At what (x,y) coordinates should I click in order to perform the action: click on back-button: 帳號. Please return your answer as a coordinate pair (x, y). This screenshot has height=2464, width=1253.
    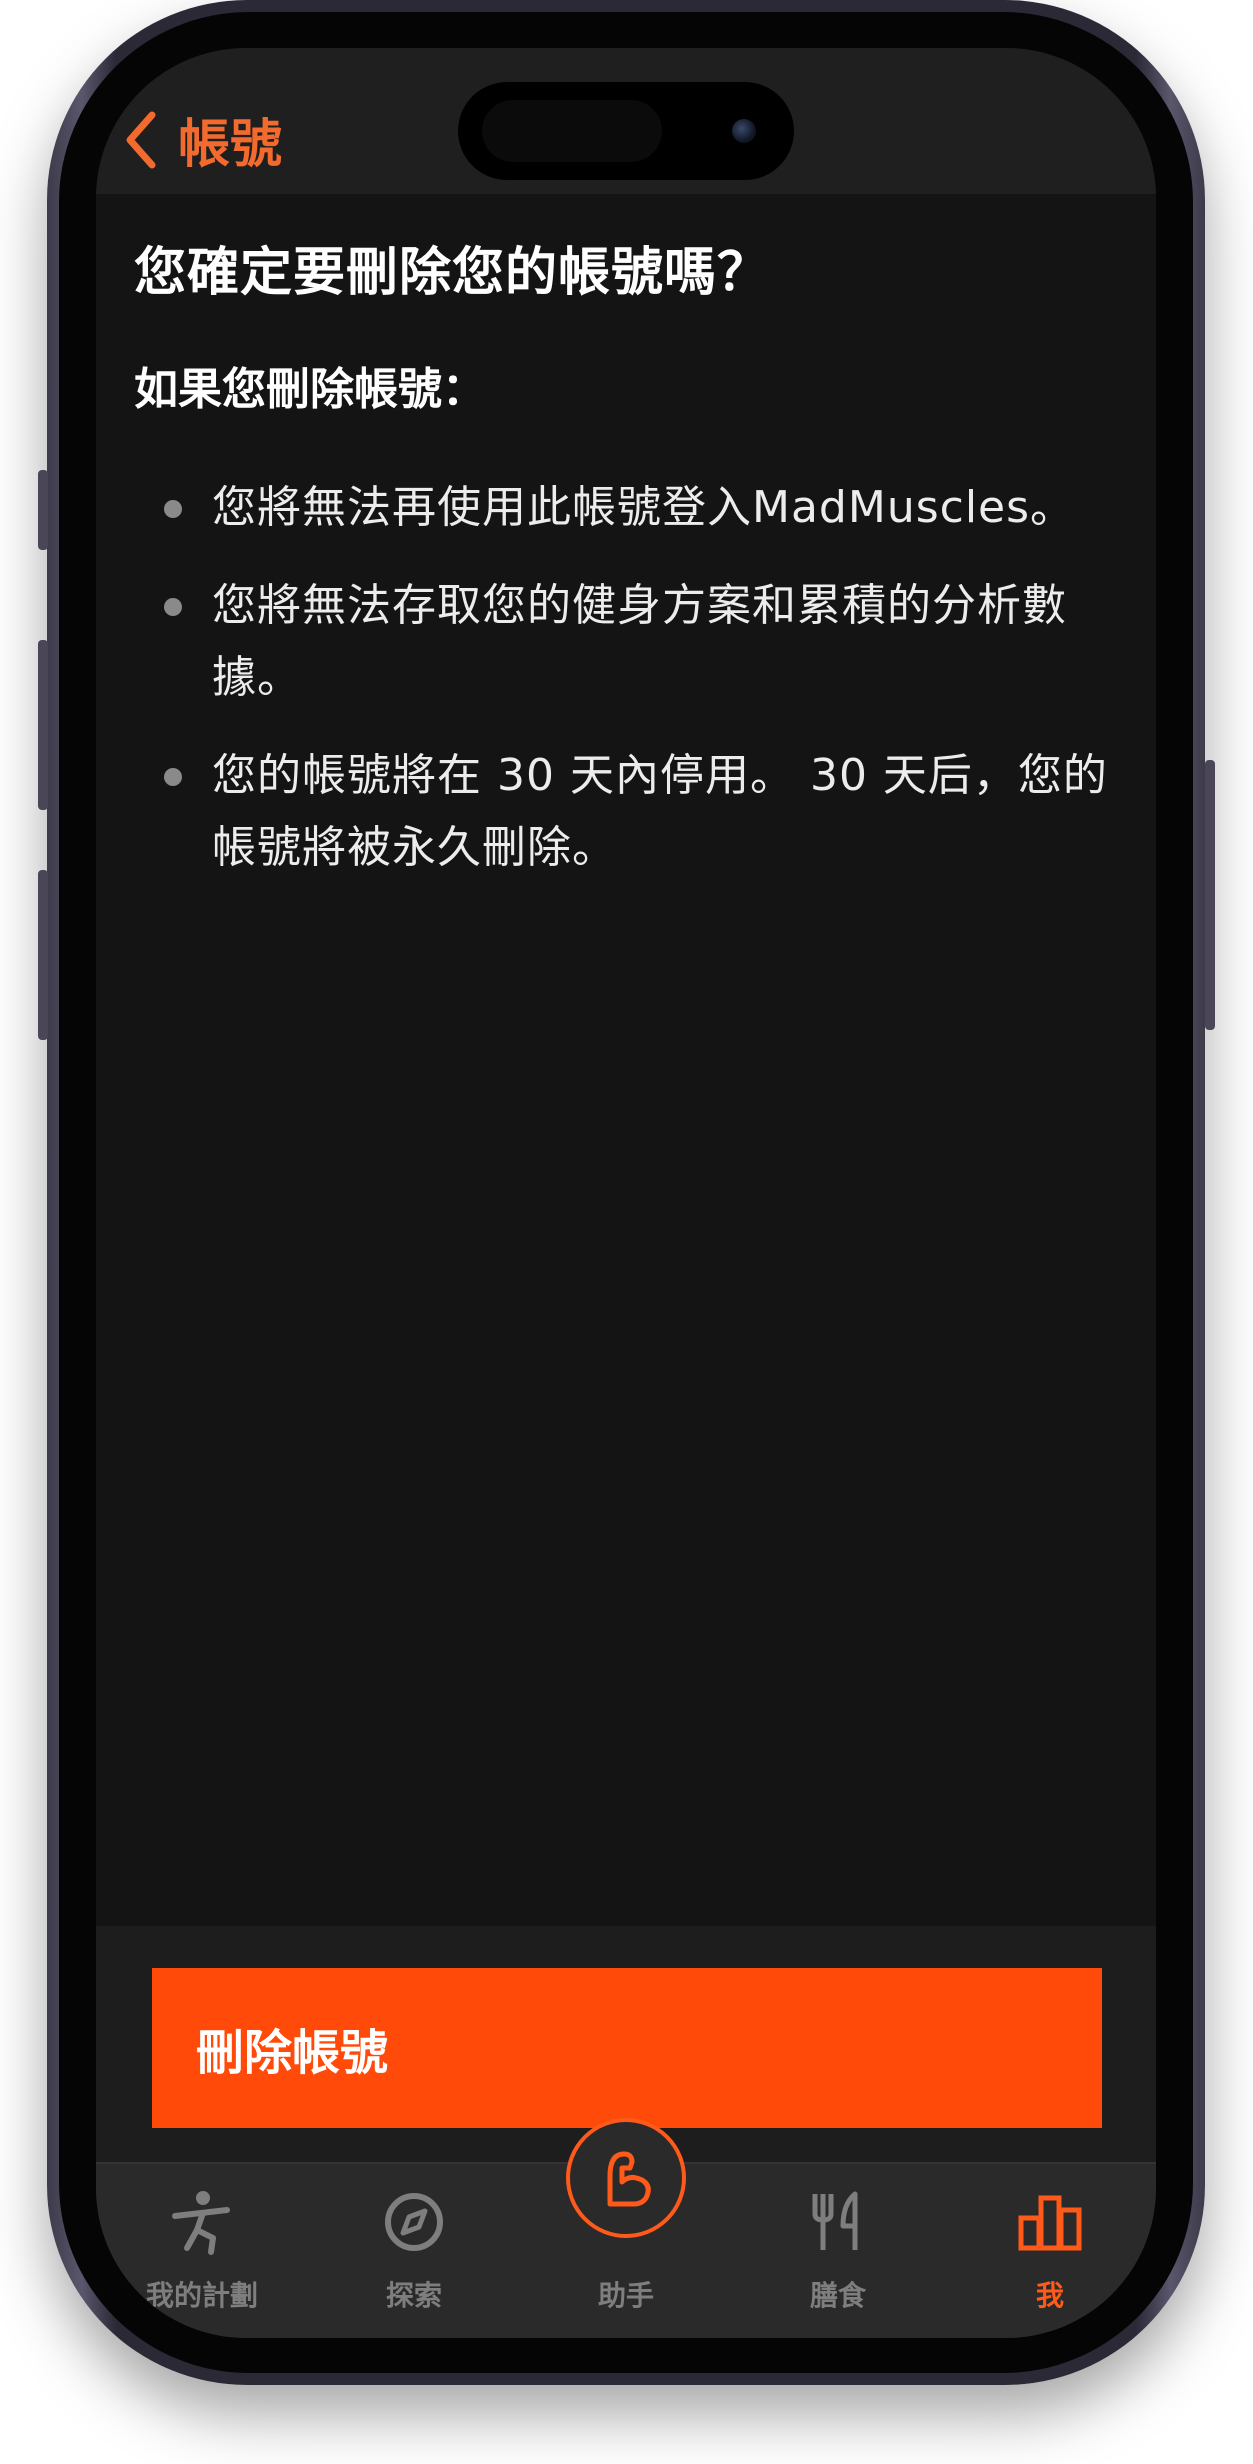
    Looking at the image, I should click on (203, 139).